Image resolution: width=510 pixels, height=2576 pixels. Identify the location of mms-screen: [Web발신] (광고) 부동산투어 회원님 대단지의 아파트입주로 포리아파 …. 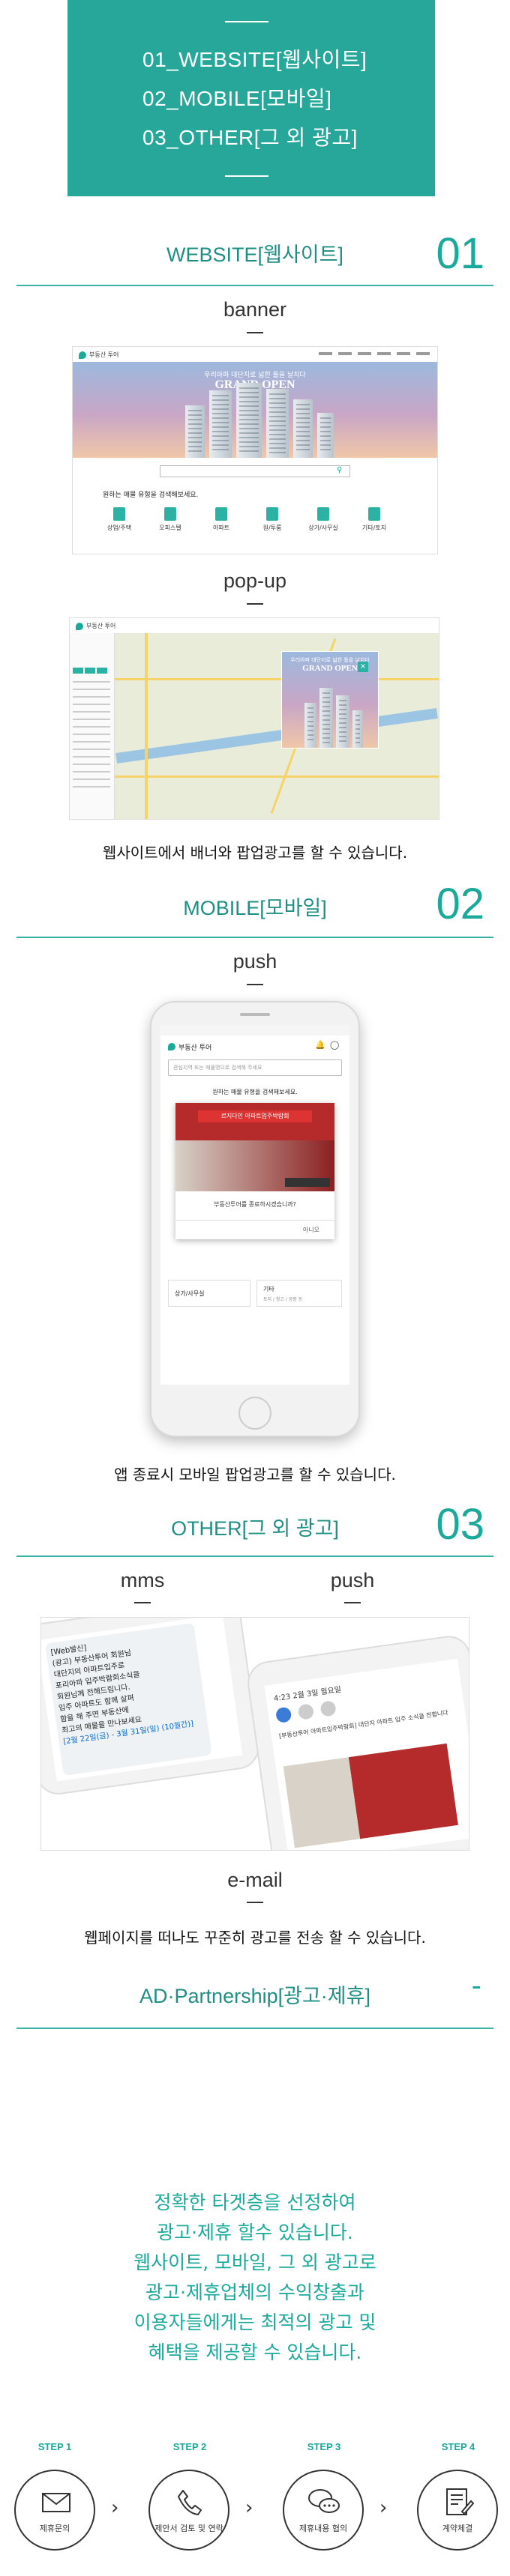
(142, 1700).